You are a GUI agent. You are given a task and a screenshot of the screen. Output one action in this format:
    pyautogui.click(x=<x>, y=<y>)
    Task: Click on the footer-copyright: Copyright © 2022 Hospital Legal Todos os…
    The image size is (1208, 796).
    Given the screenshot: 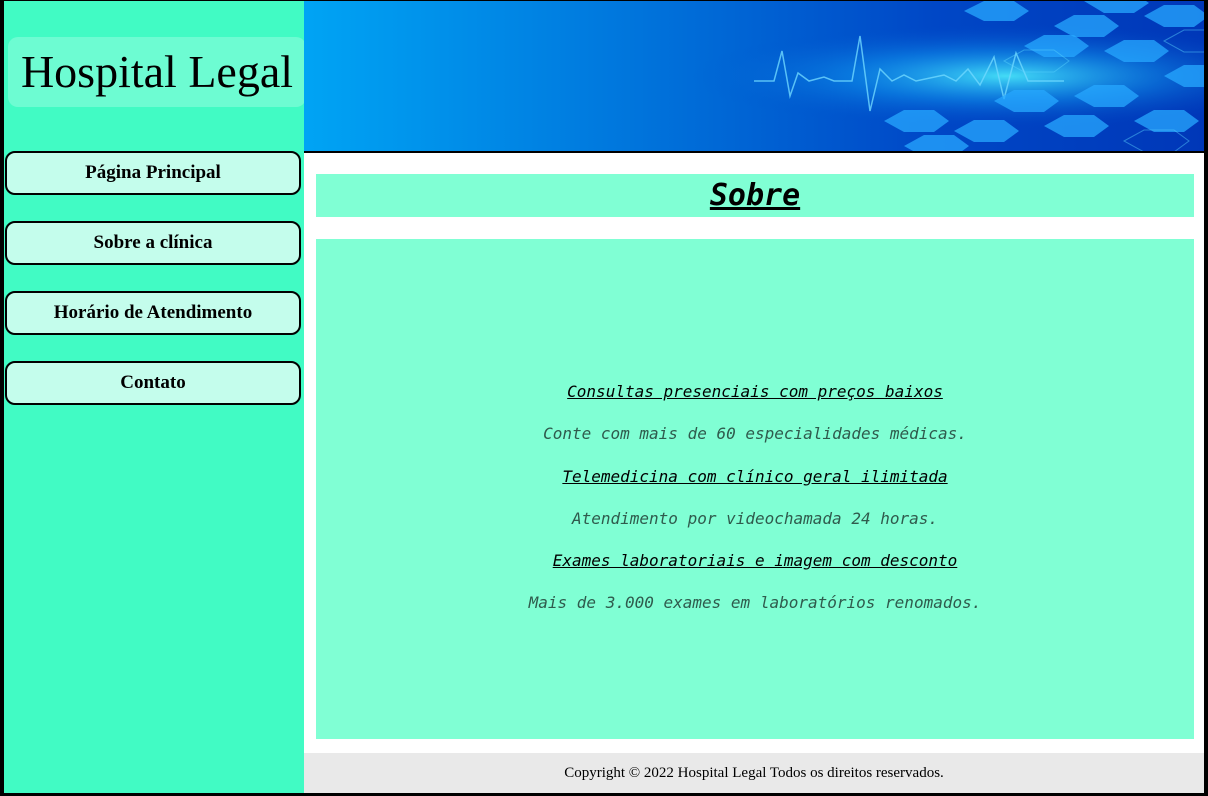 What is the action you would take?
    pyautogui.click(x=754, y=773)
    